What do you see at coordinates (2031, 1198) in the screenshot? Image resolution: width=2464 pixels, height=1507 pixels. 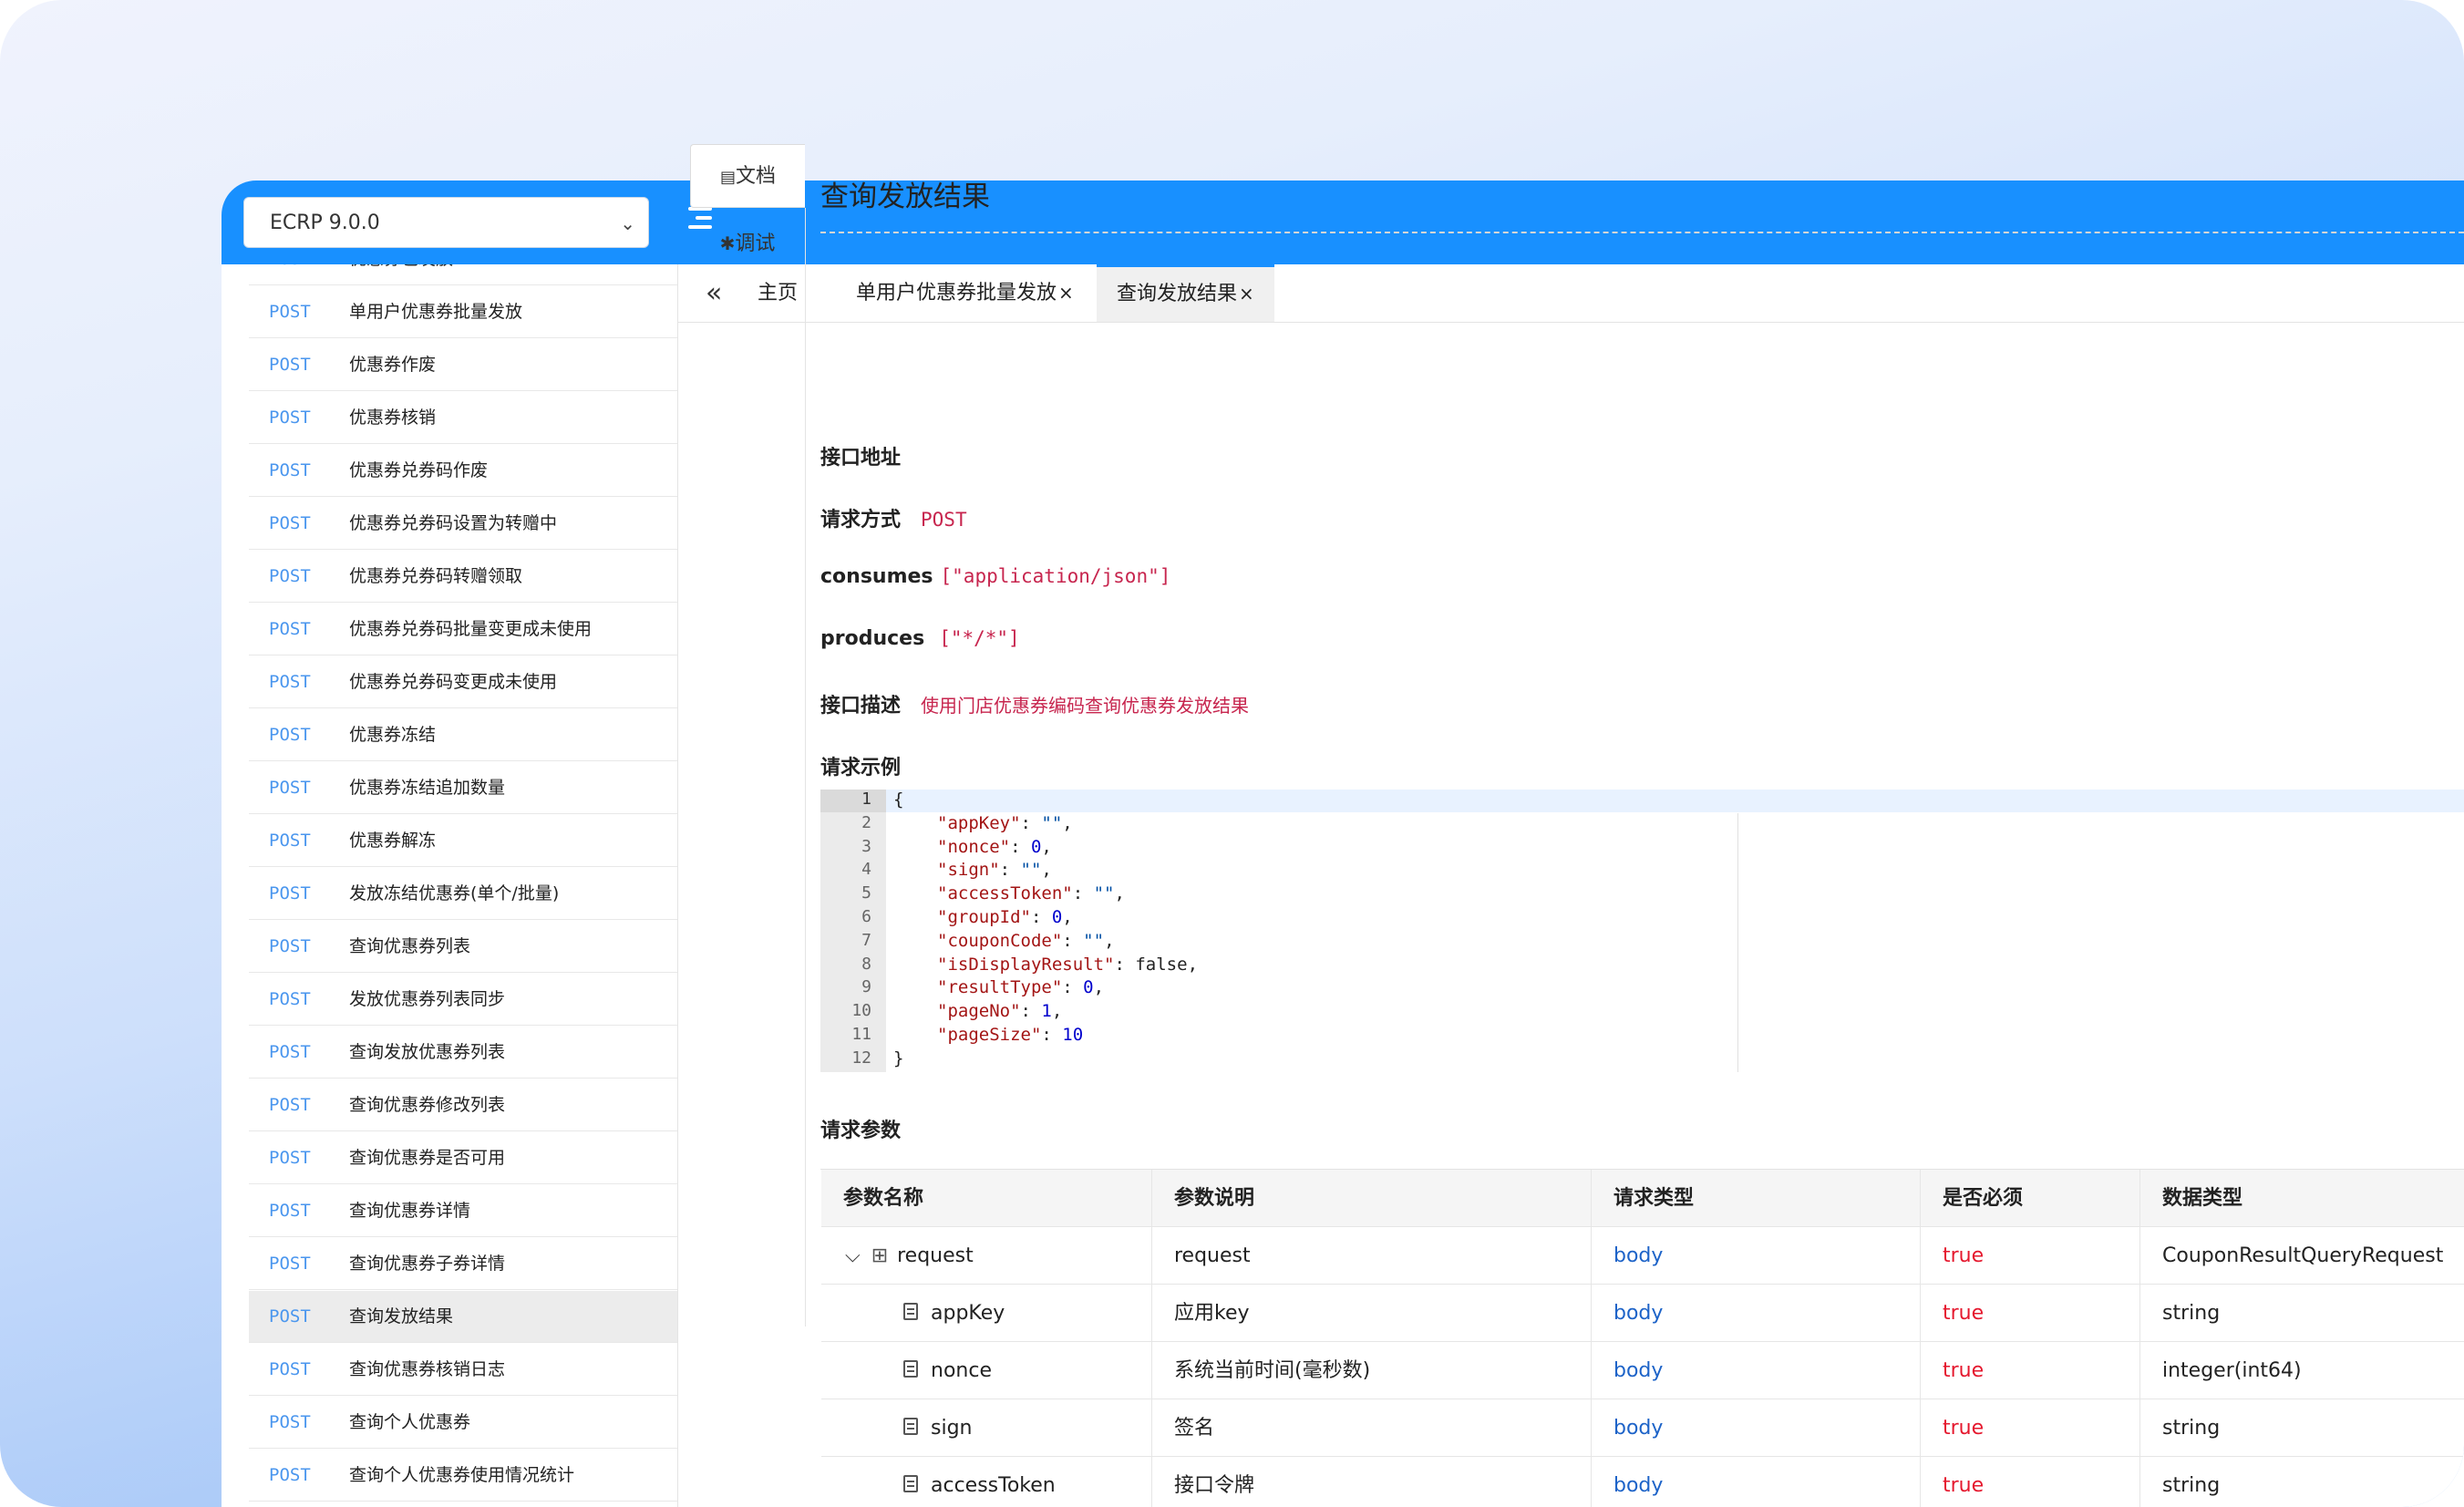 I see `header-required: 是否必须` at bounding box center [2031, 1198].